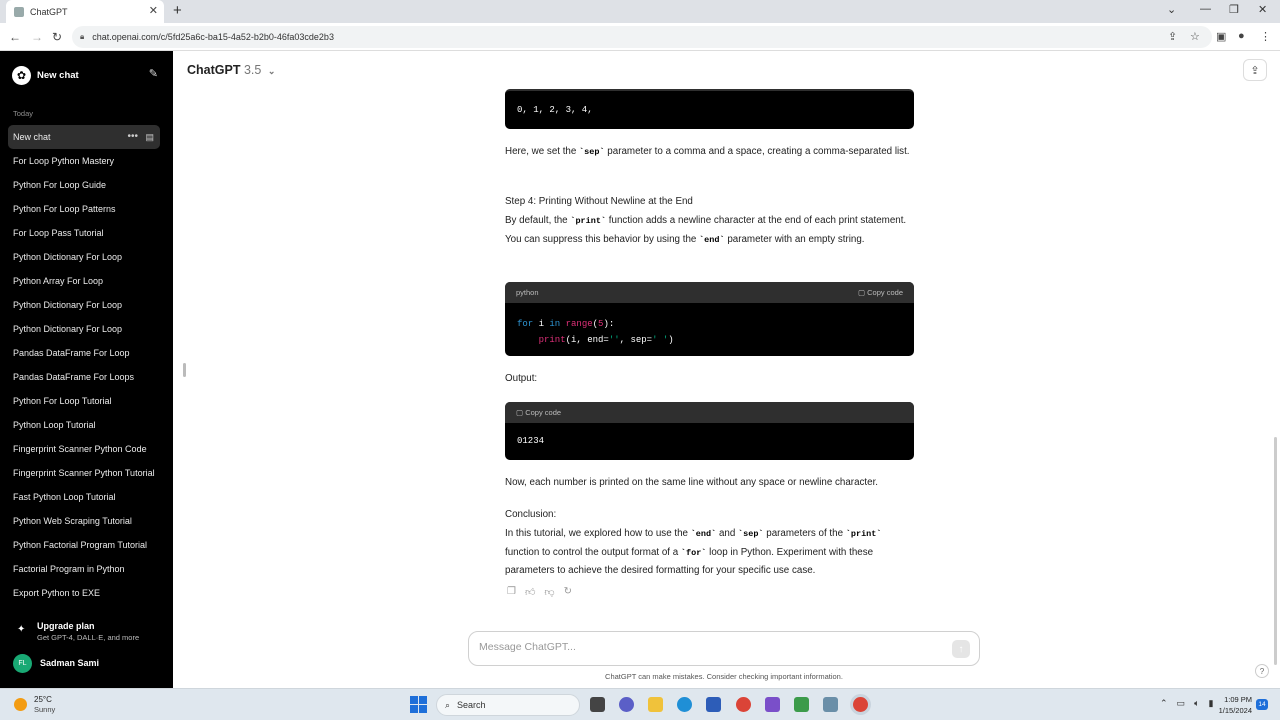  What do you see at coordinates (71, 353) in the screenshot?
I see `chat-item-label: Pandas DataFrame For Loop` at bounding box center [71, 353].